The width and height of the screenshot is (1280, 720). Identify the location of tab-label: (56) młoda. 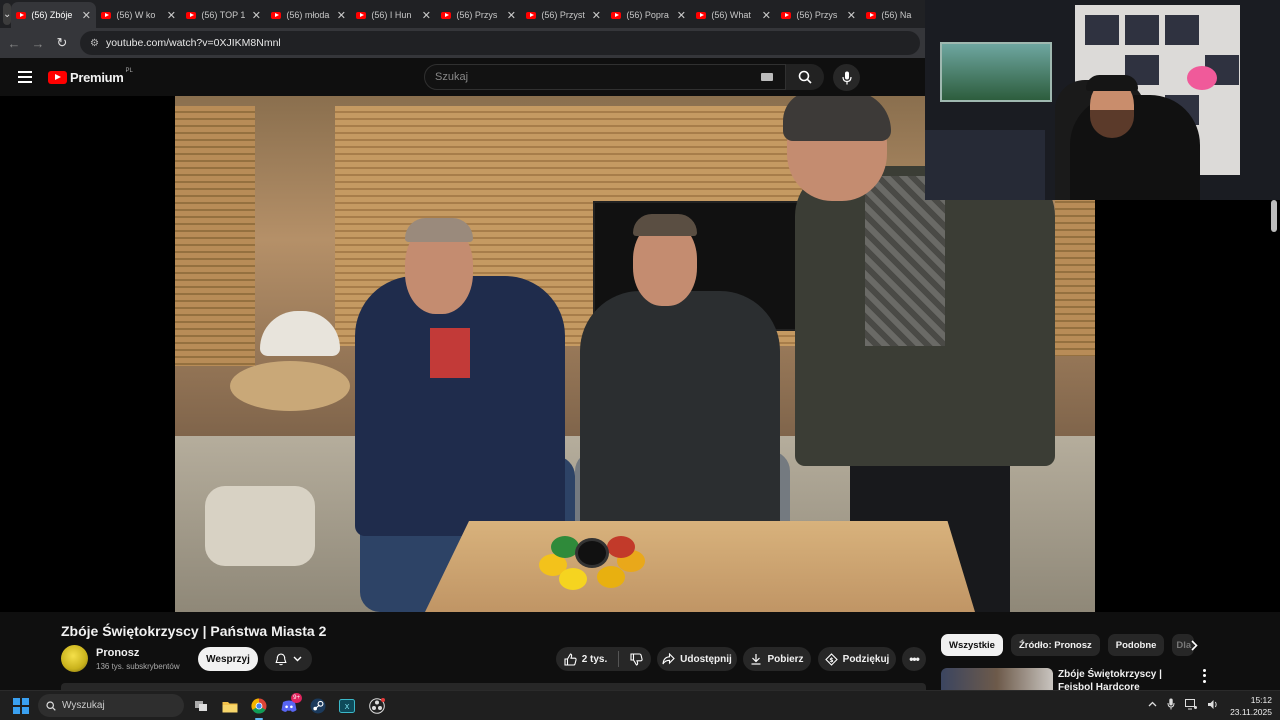
(308, 15).